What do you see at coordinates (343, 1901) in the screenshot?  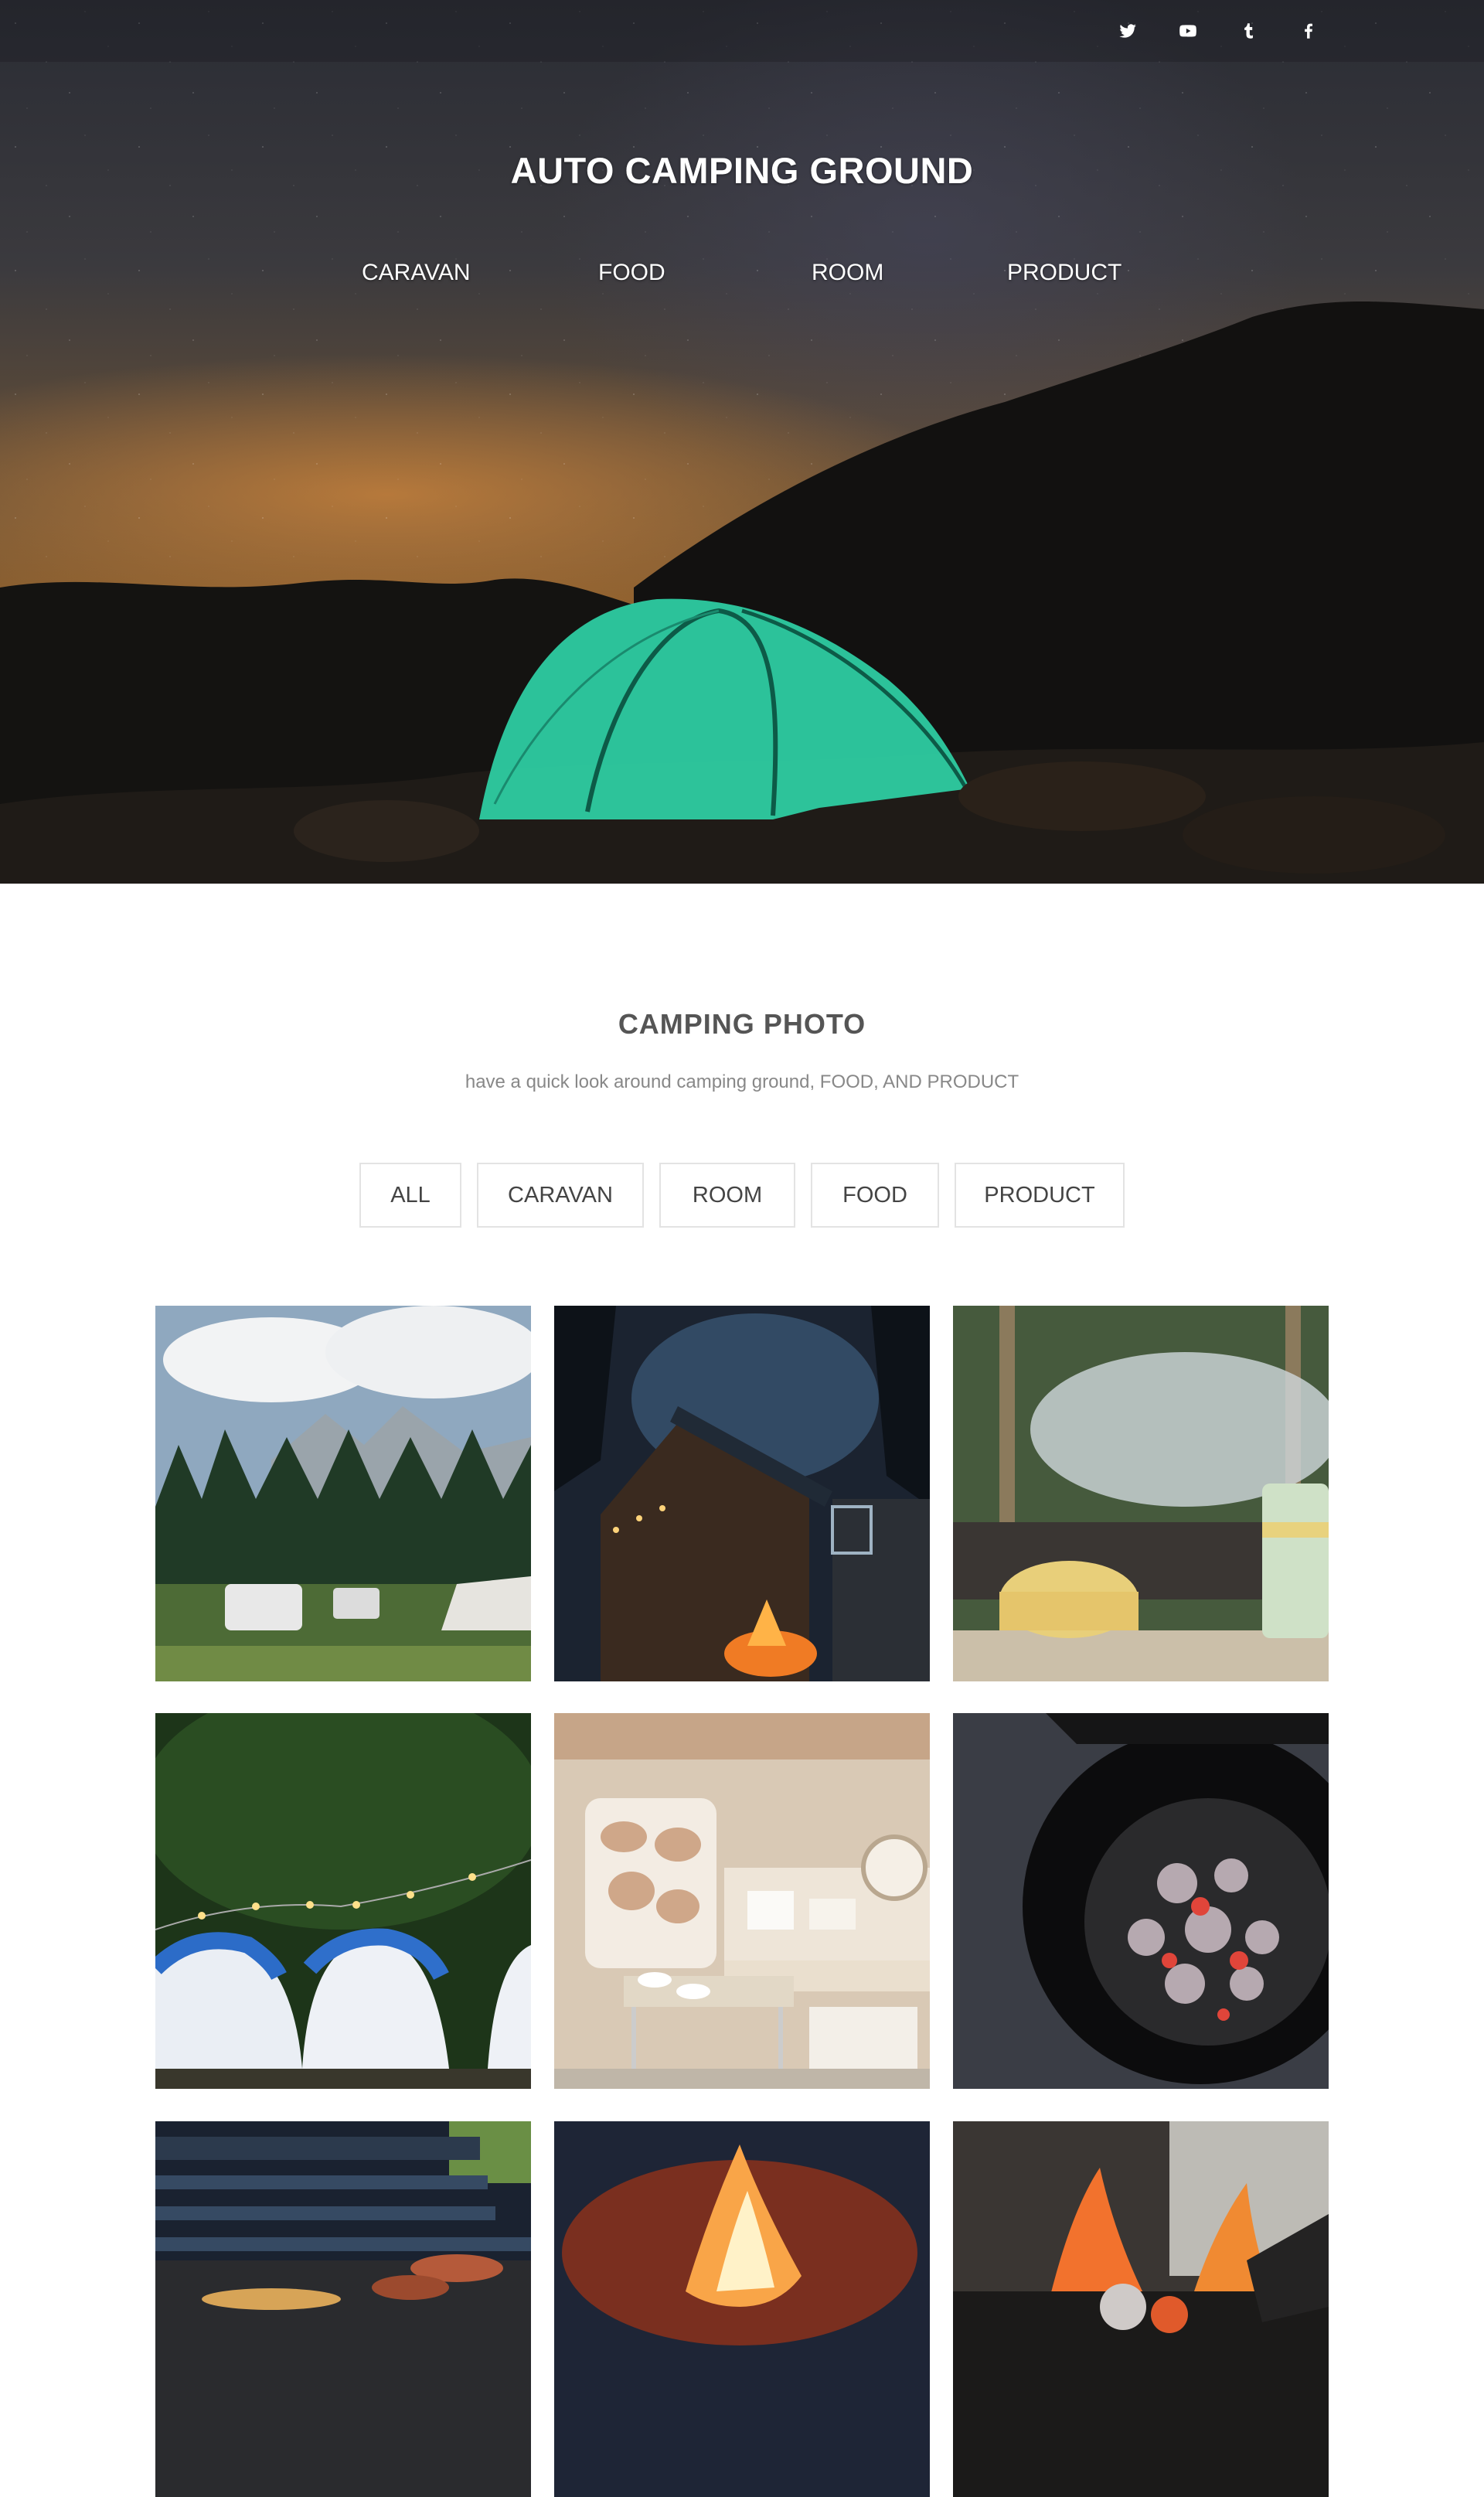 I see `tents-with-string-lights-photo` at bounding box center [343, 1901].